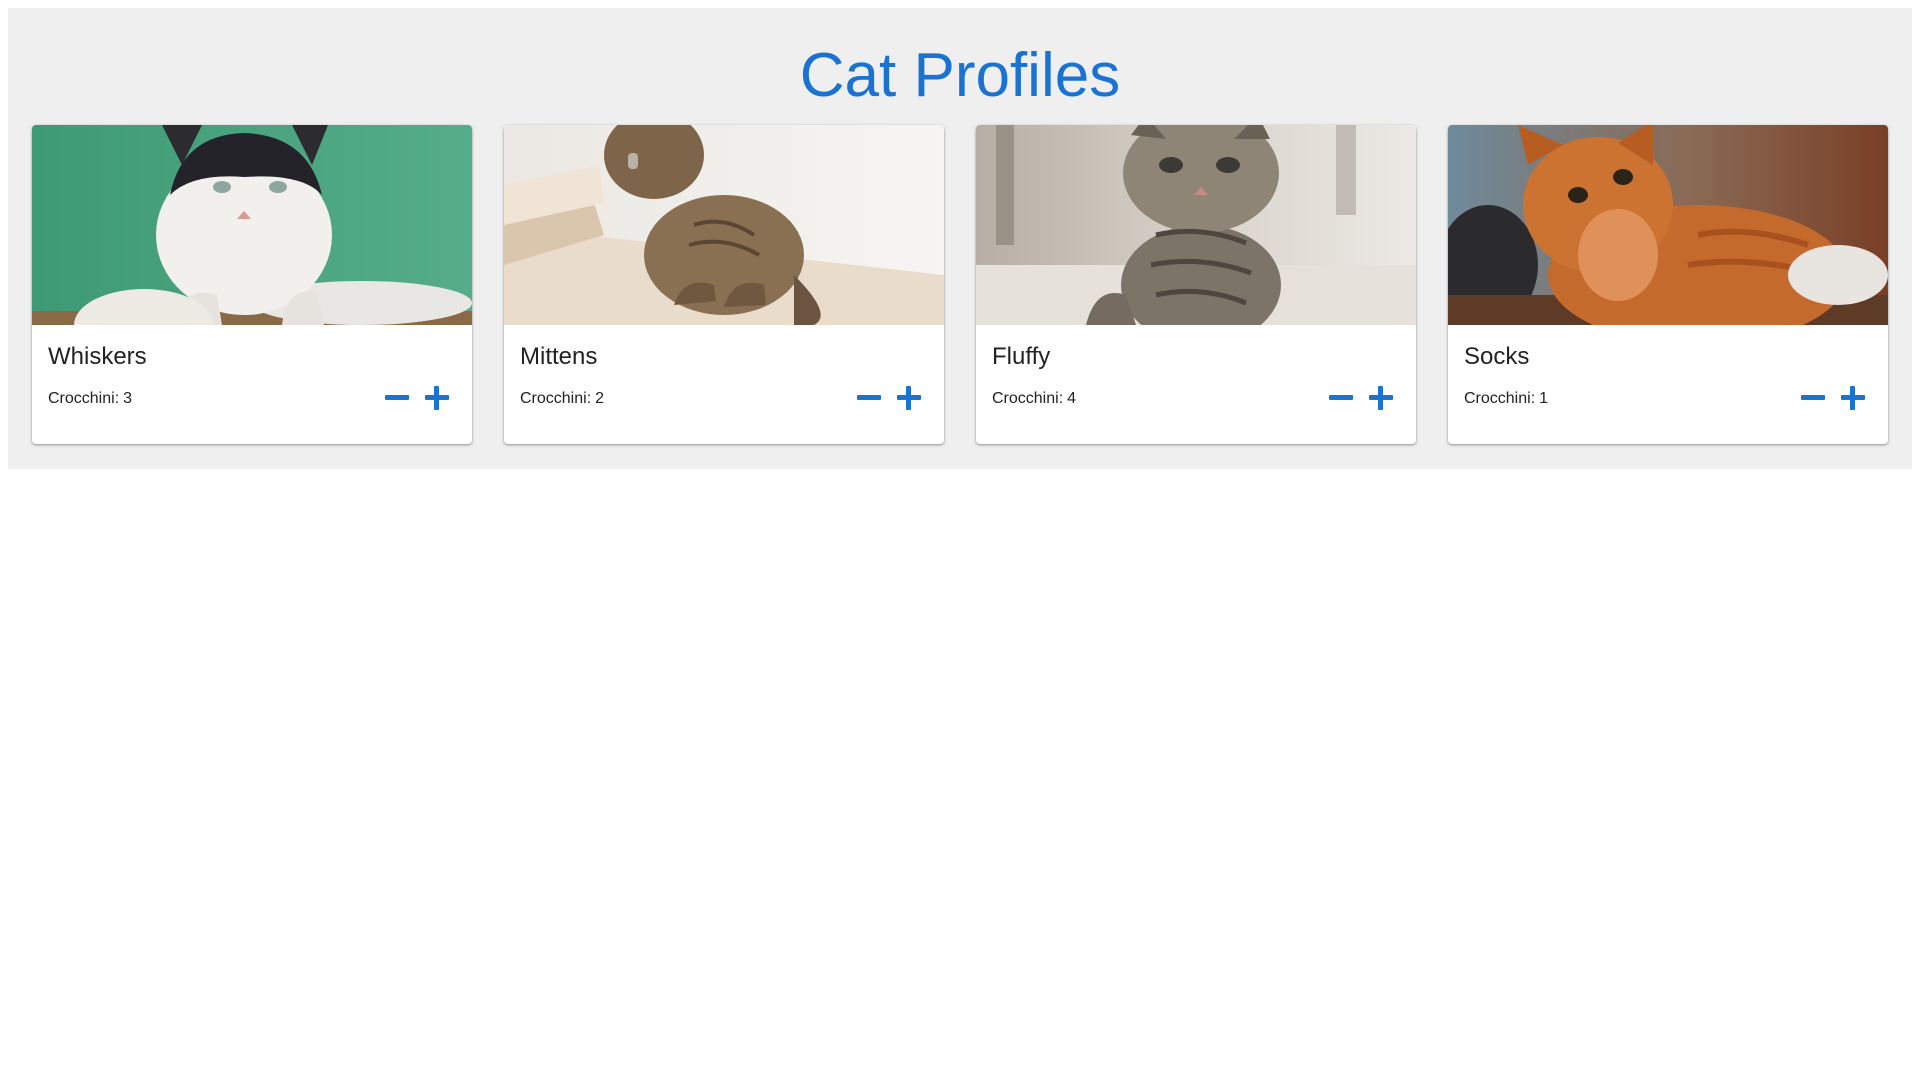 The image size is (1920, 1080). I want to click on cat-name: Mittens, so click(559, 356).